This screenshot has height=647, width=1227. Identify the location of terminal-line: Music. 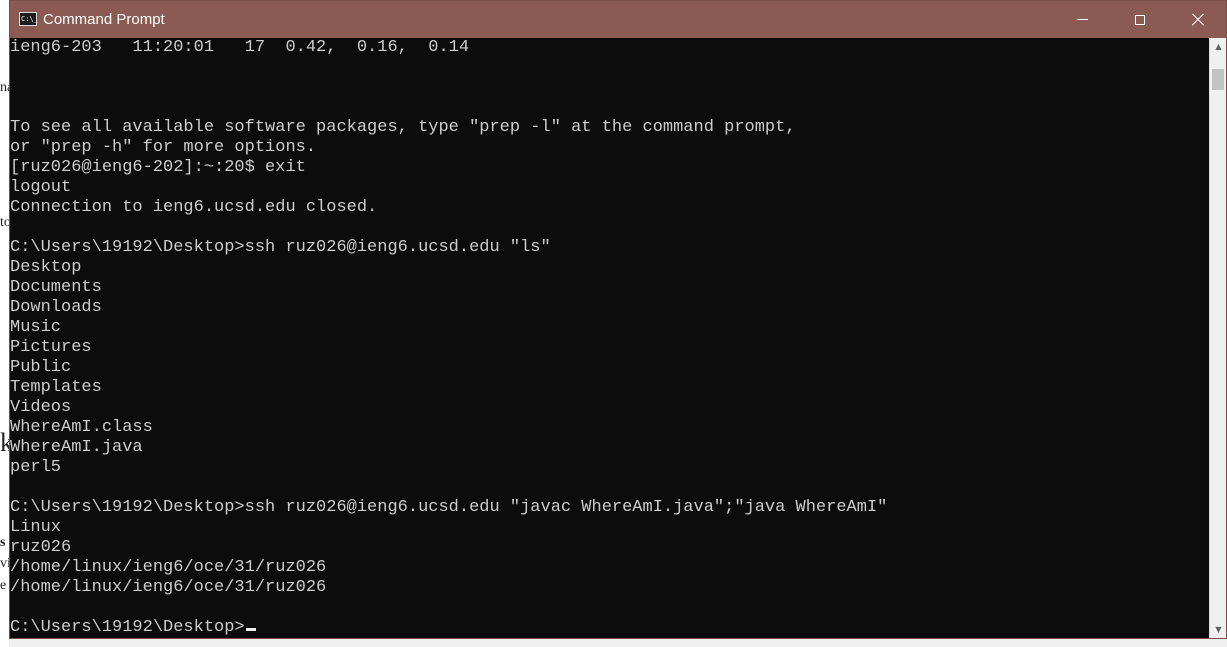
(36, 327).